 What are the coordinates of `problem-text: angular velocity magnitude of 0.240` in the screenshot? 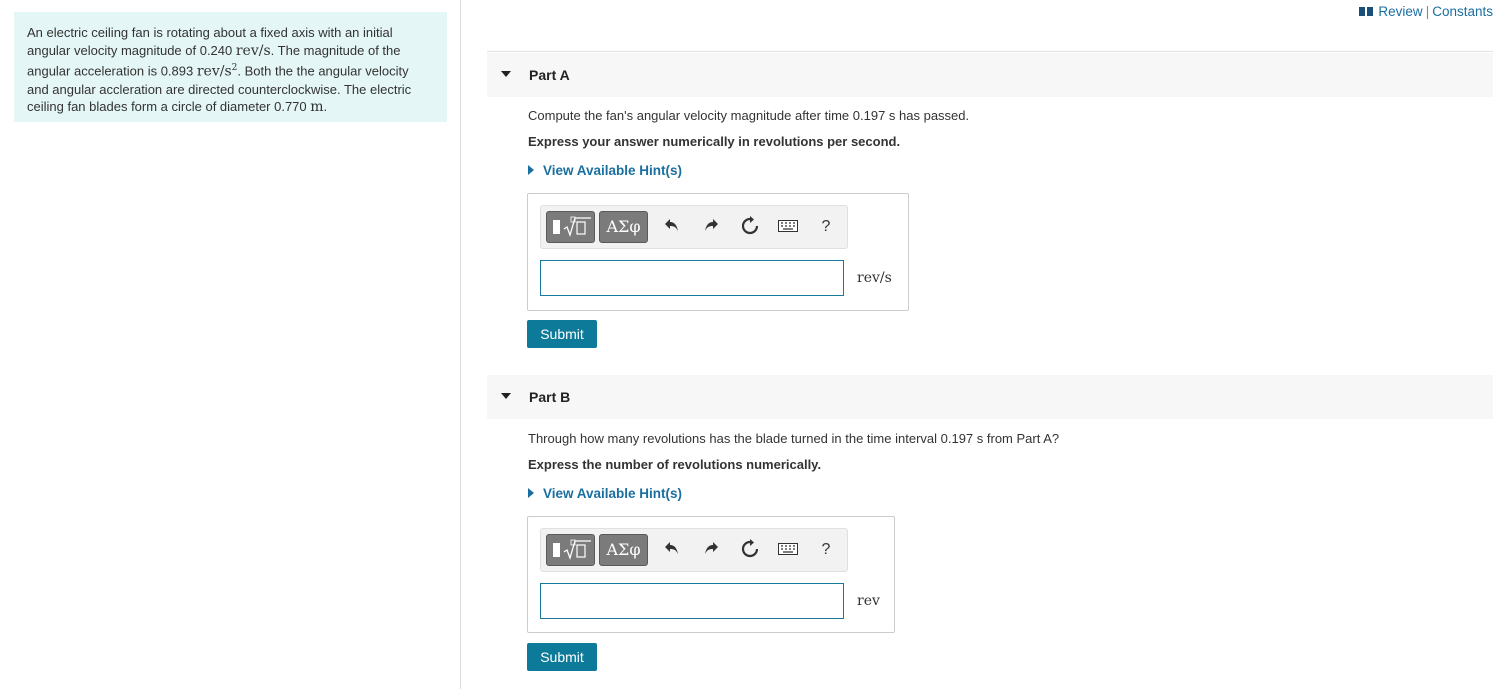 It's located at (131, 50).